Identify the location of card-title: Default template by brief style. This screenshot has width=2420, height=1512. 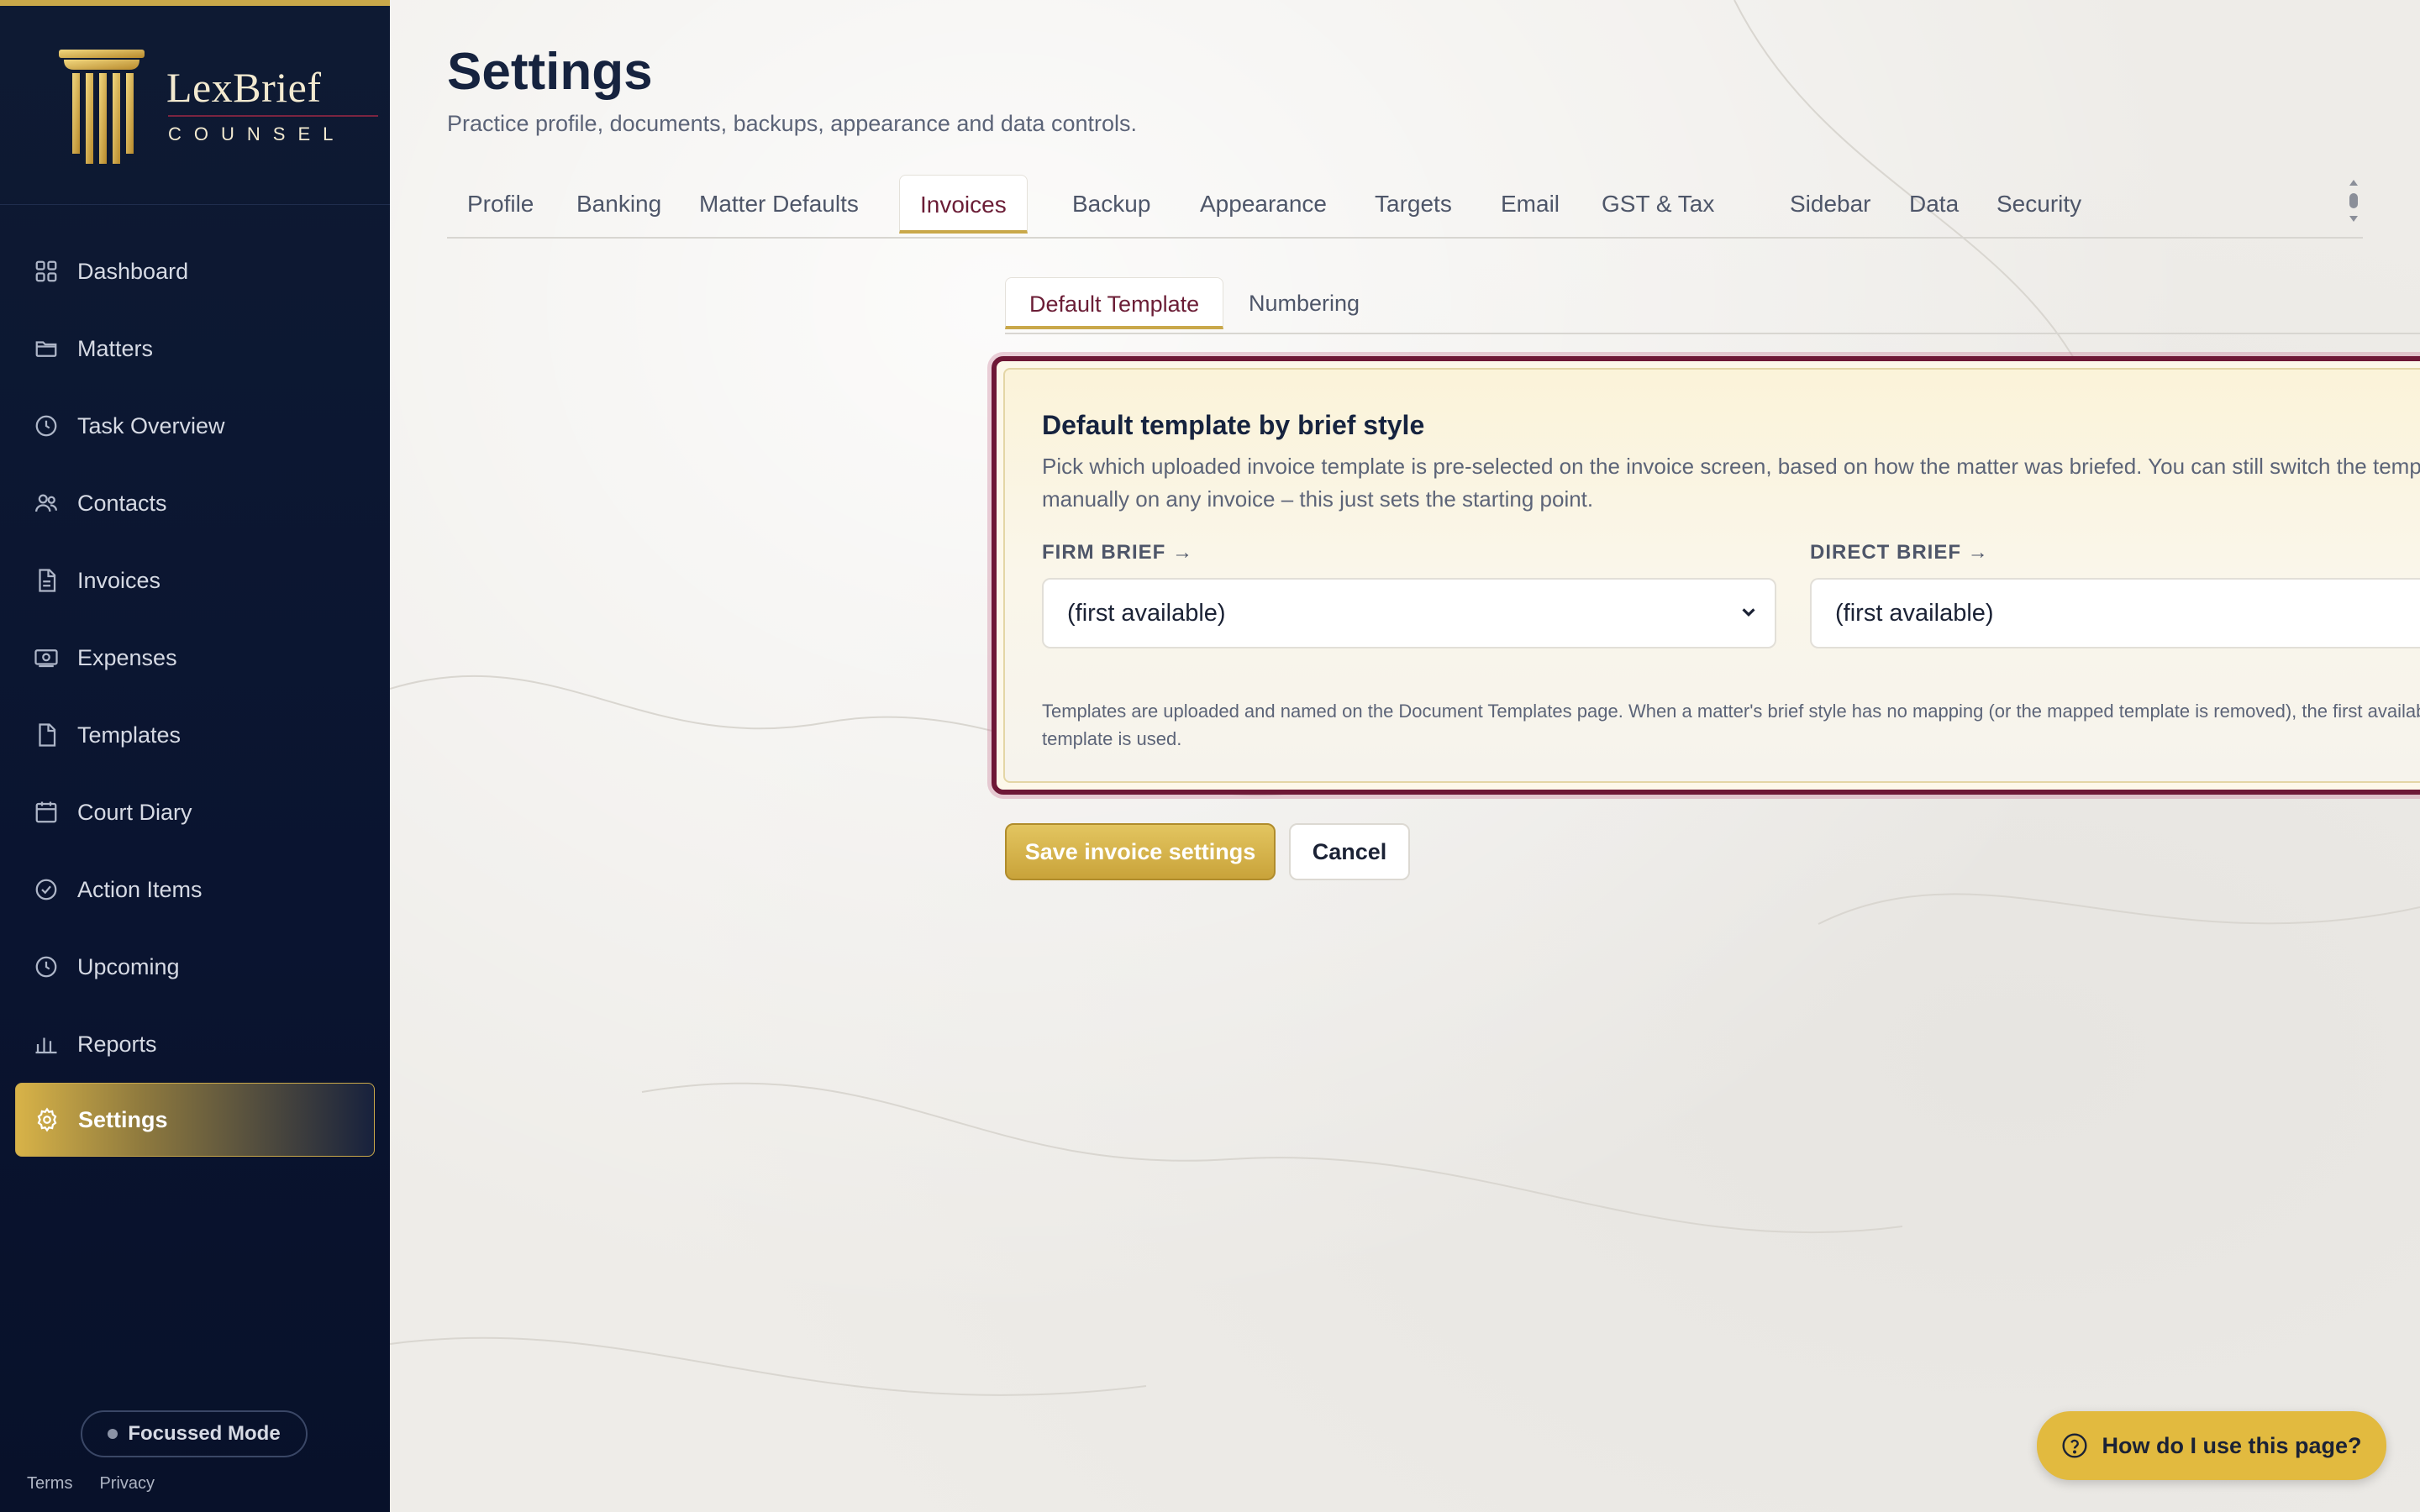
(1233, 425).